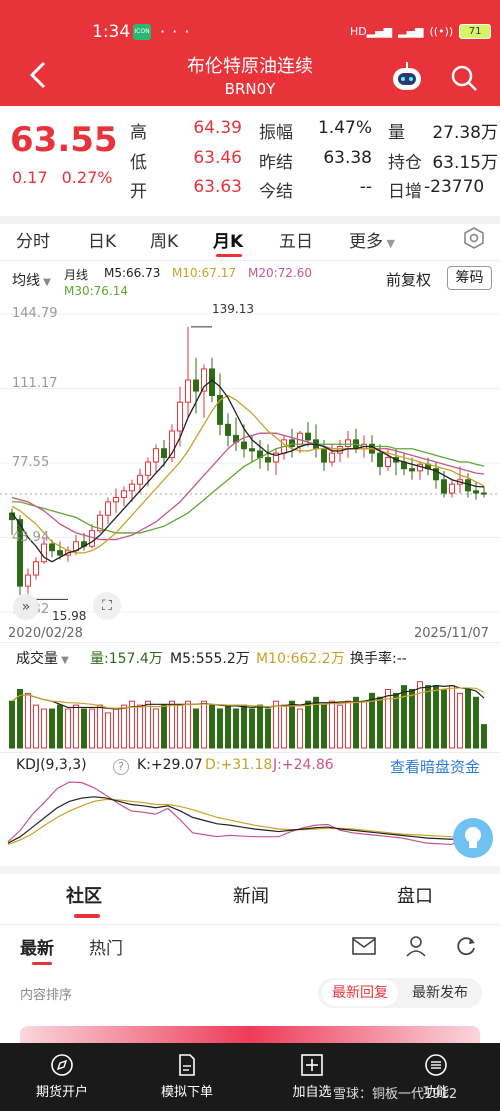 The width and height of the screenshot is (500, 1111). What do you see at coordinates (87, 177) in the screenshot?
I see `change-pct: 0.27%` at bounding box center [87, 177].